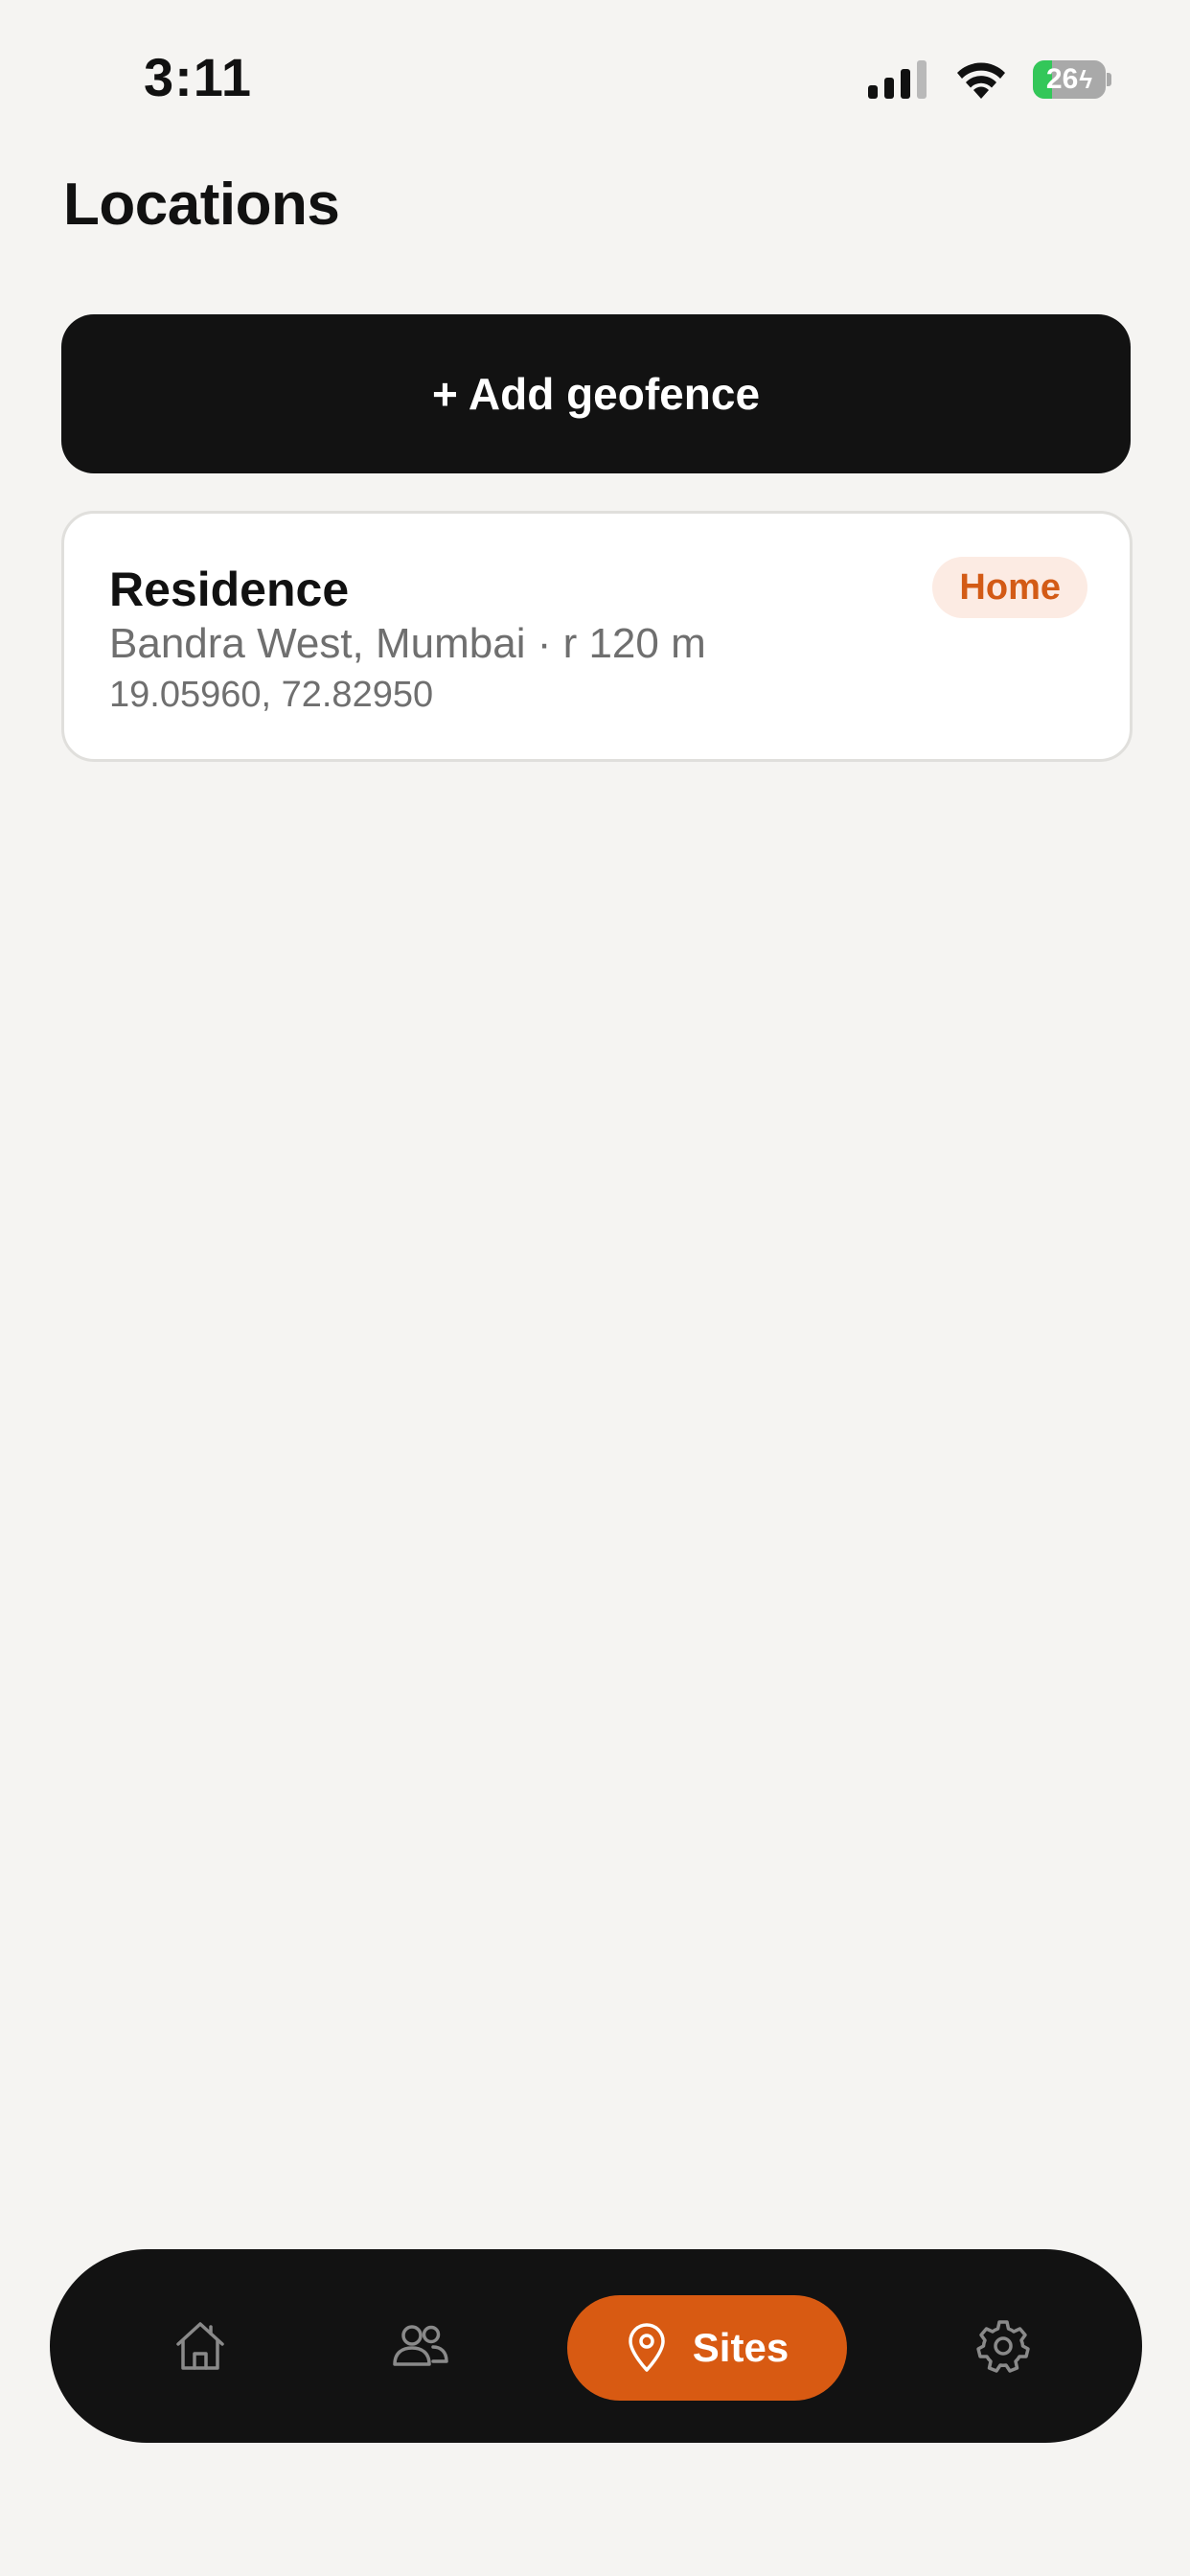  I want to click on add-geofence-button: + Add geofence, so click(596, 393).